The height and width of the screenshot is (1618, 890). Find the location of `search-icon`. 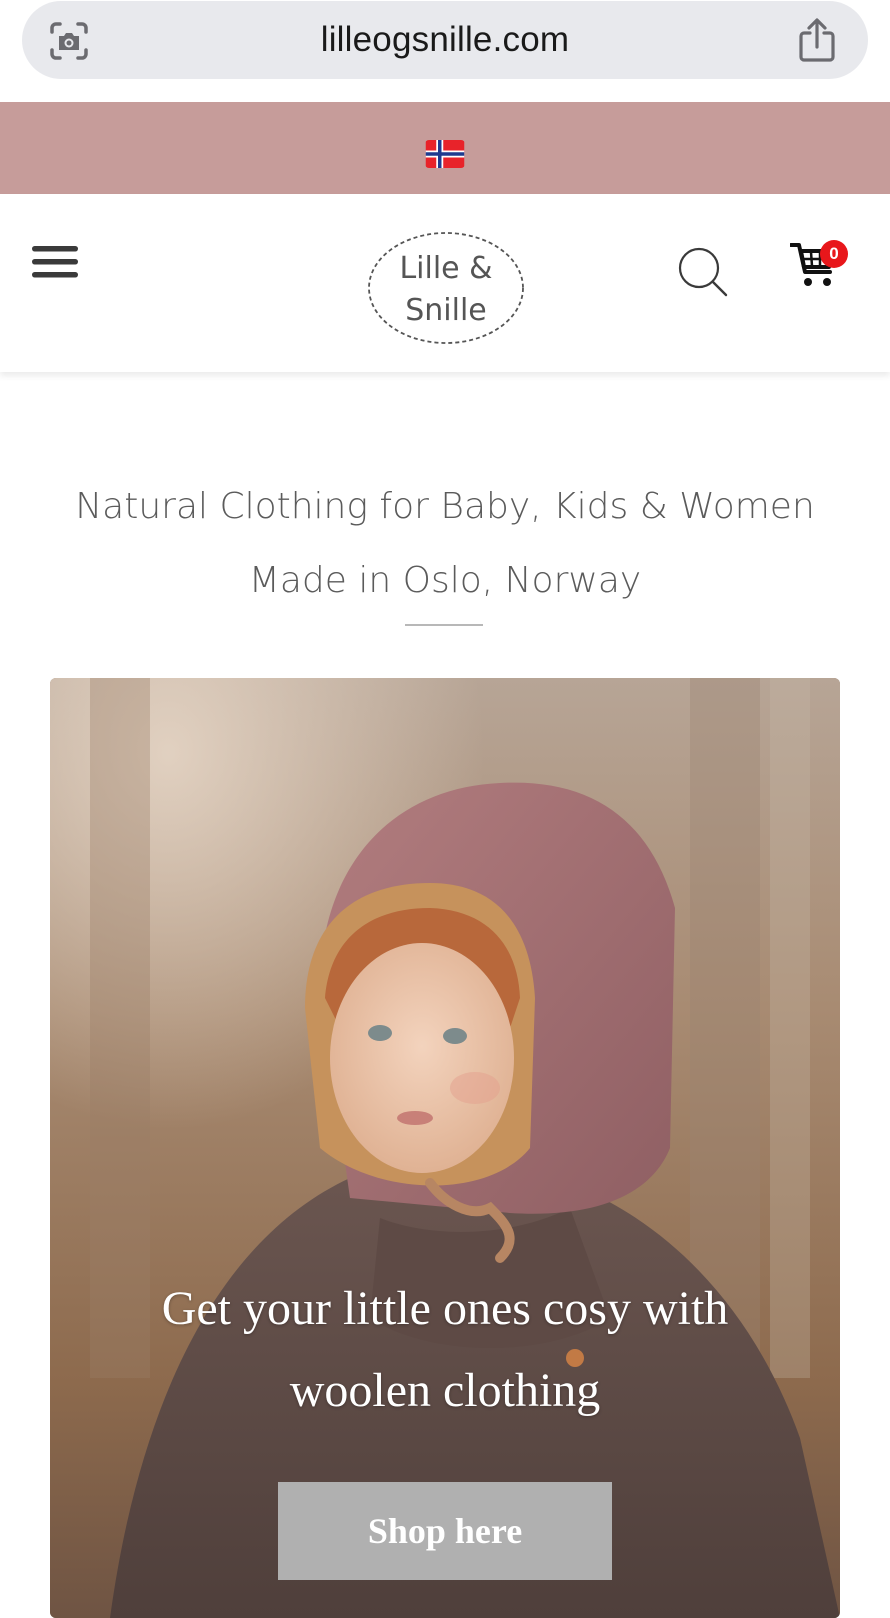

search-icon is located at coordinates (703, 272).